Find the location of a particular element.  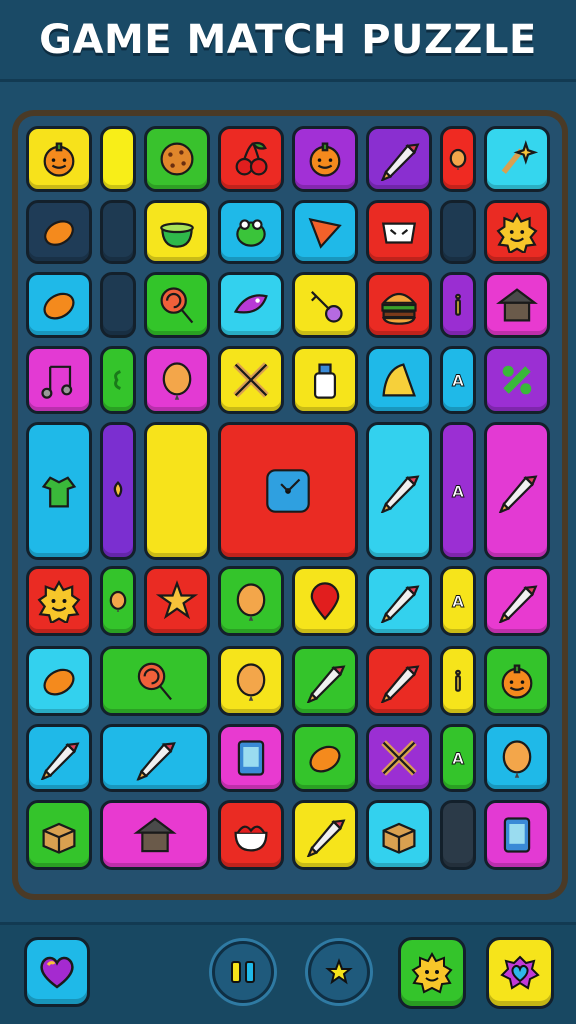

heart-button is located at coordinates (57, 972).